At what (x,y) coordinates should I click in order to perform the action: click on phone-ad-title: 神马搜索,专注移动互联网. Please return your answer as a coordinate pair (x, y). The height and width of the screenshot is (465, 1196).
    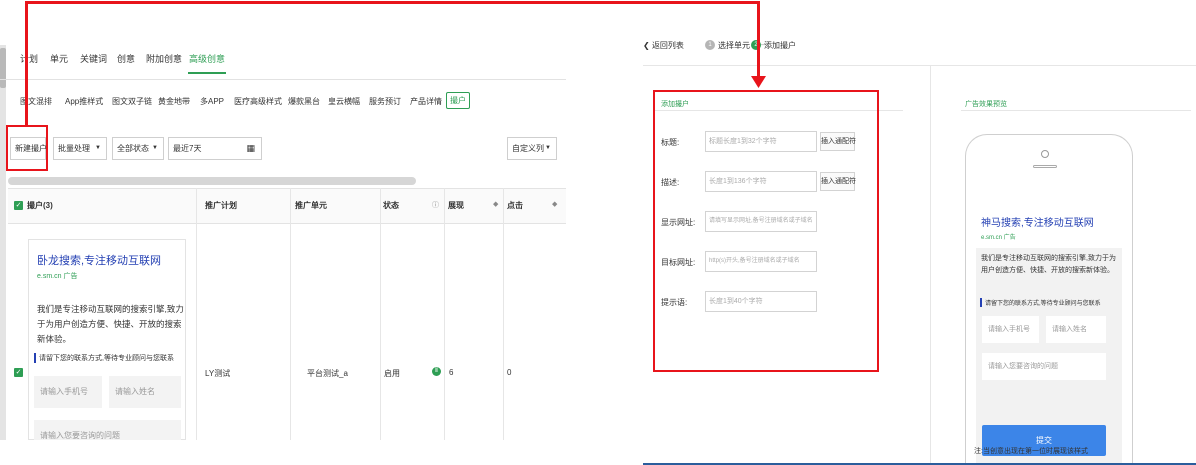
    Looking at the image, I should click on (1037, 221).